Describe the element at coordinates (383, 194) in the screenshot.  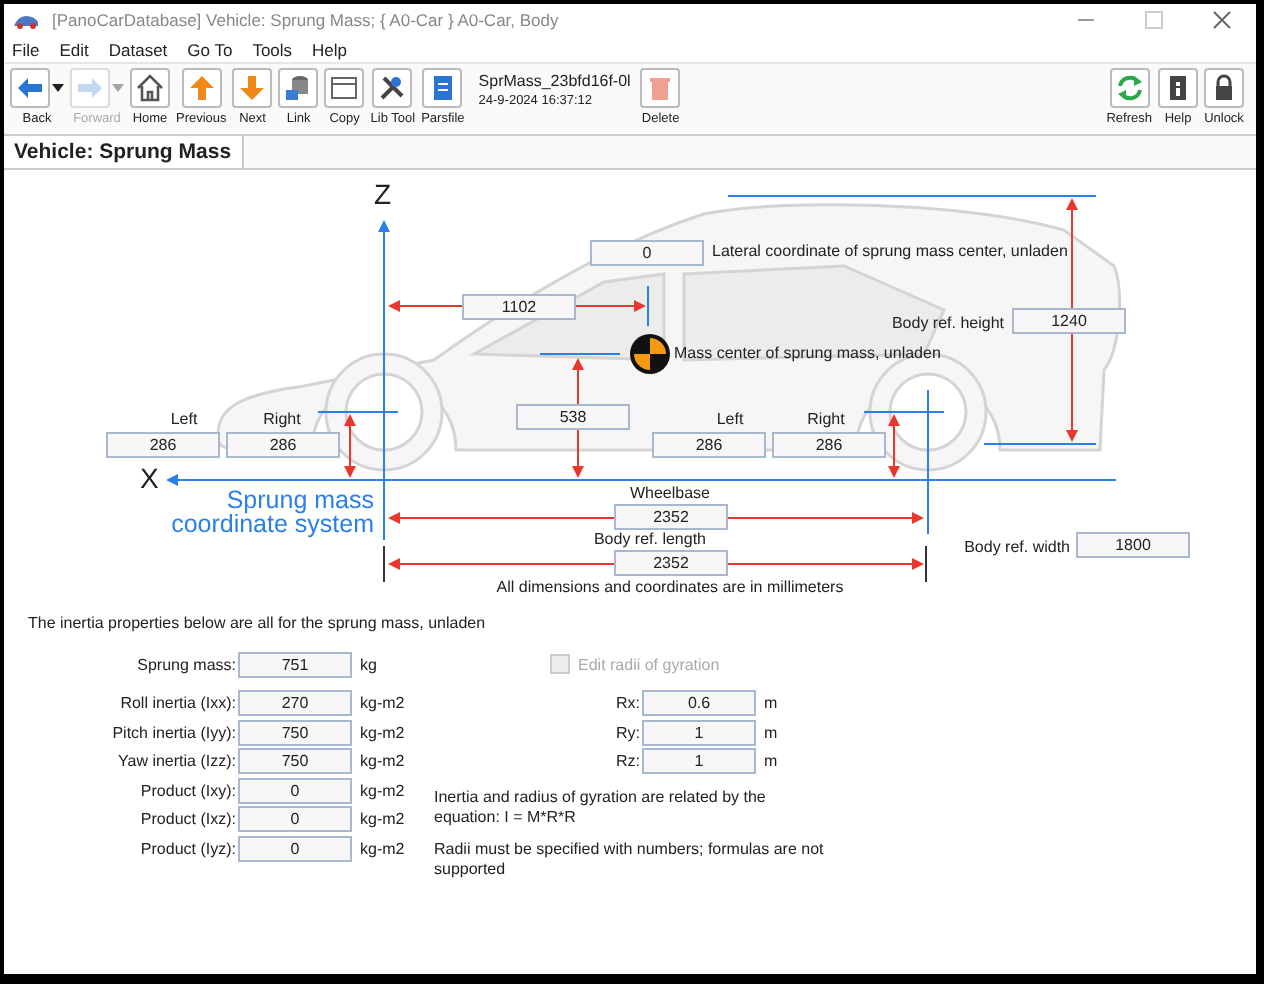
I see `axis-label: Z` at that location.